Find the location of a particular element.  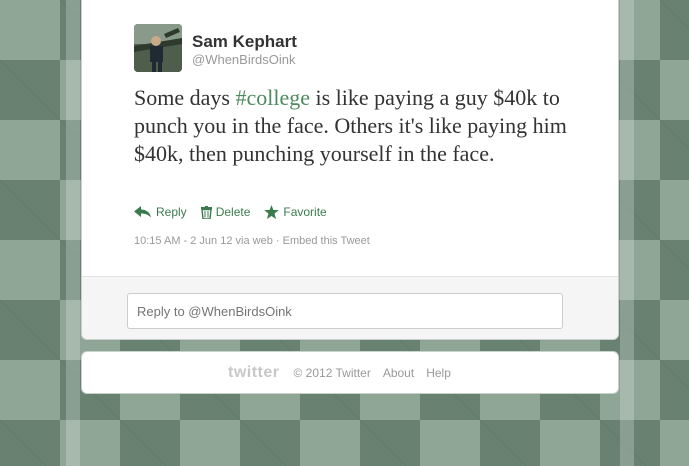

help-link: Help is located at coordinates (438, 373).